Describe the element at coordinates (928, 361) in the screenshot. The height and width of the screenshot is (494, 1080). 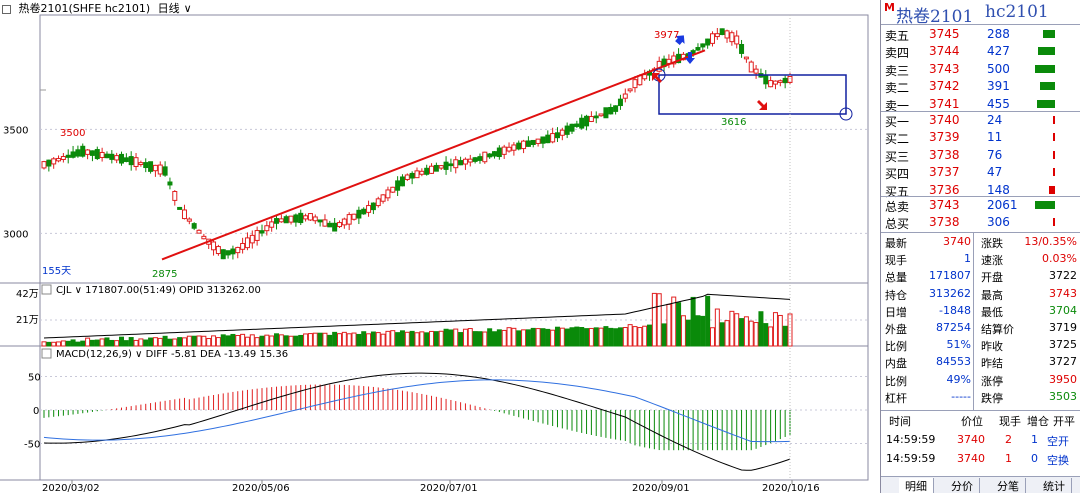
I see `stat-cell: 内盘 84553` at that location.